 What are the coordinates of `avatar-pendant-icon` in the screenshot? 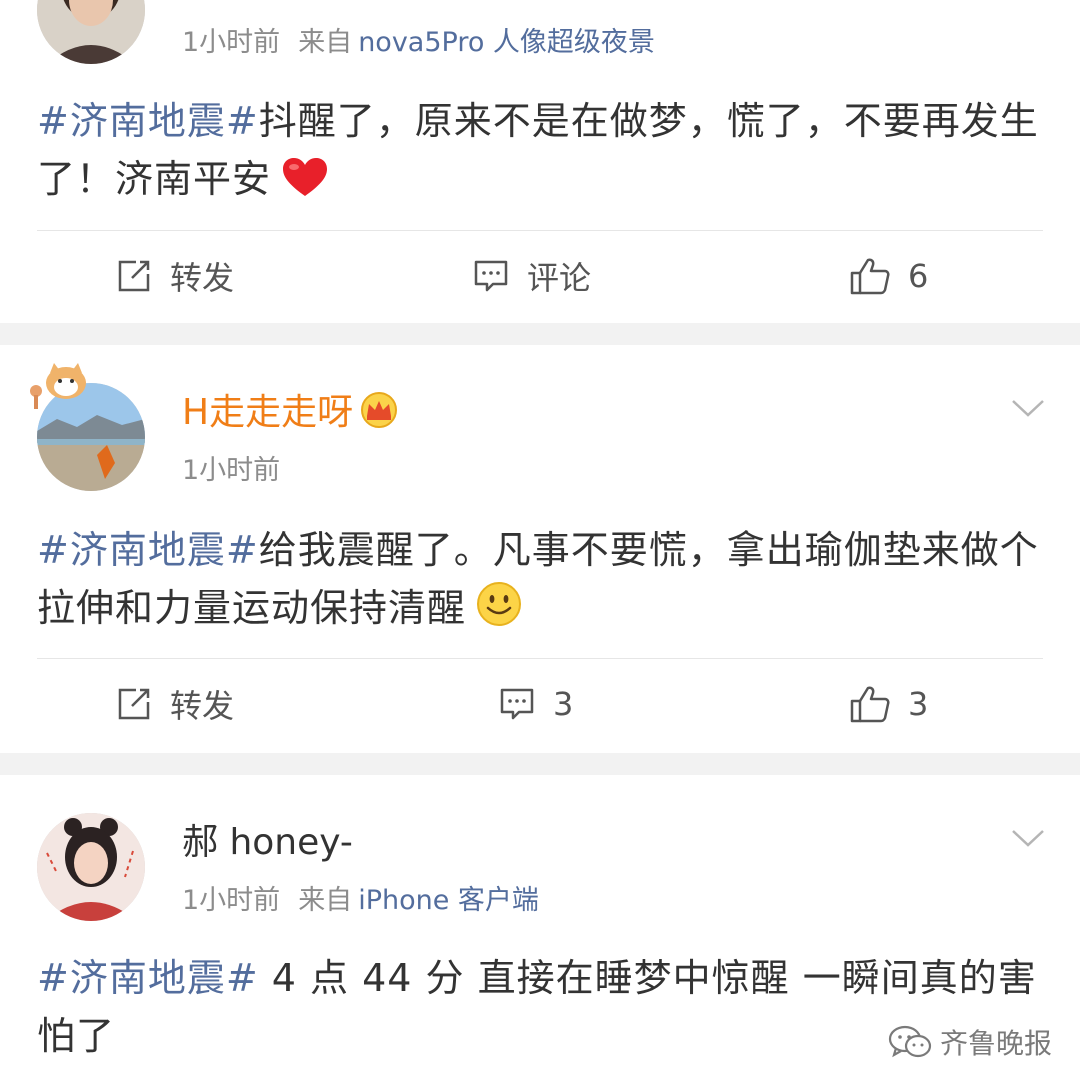 It's located at (58, 387).